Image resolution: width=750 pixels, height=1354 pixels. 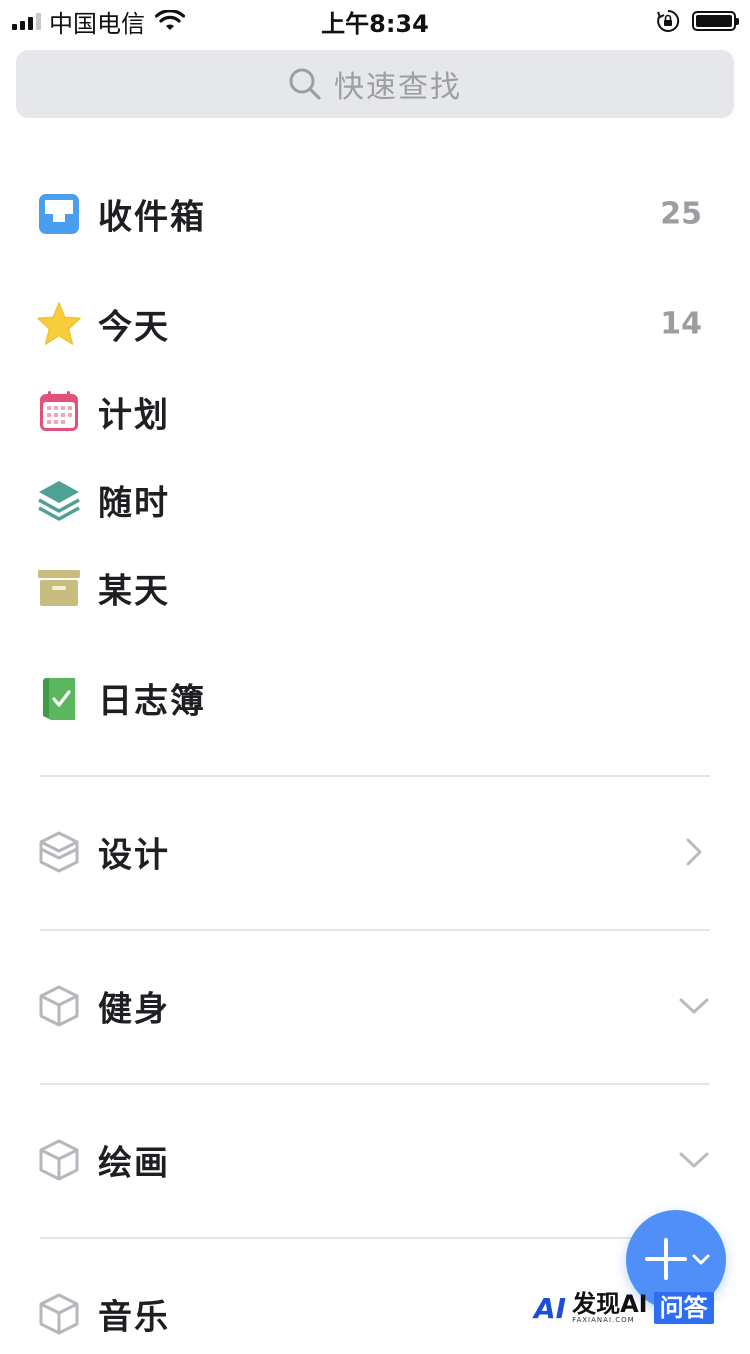 What do you see at coordinates (59, 698) in the screenshot?
I see `logbook-icon` at bounding box center [59, 698].